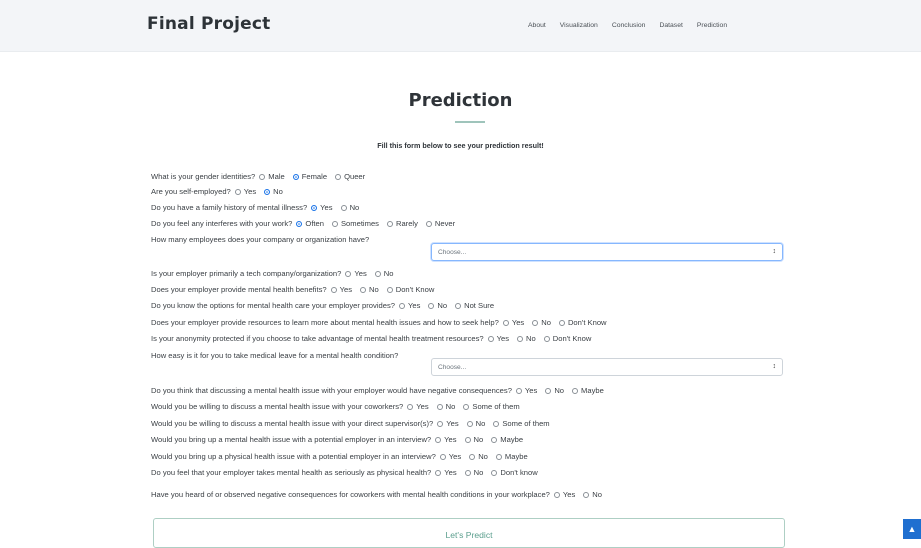 The image size is (921, 548). What do you see at coordinates (401, 223) in the screenshot?
I see `option-rarely: Rarely` at bounding box center [401, 223].